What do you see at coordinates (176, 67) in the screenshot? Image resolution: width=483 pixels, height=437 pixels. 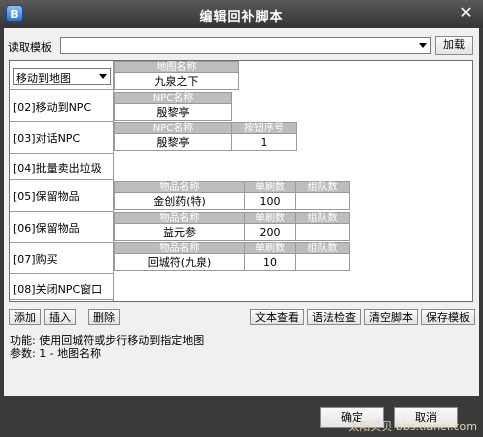 I see `field-header: 地图名称` at bounding box center [176, 67].